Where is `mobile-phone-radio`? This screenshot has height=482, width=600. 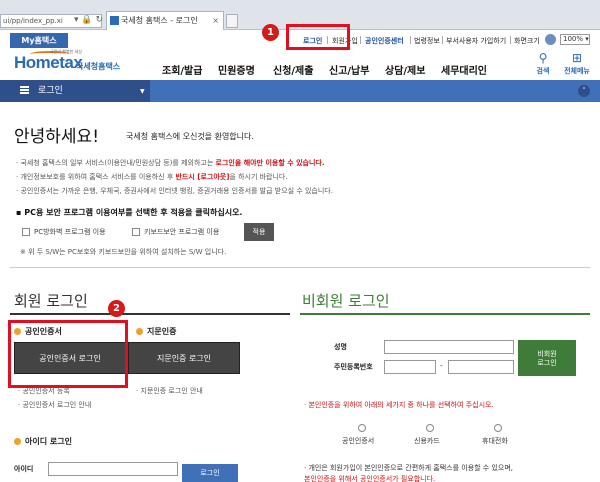 mobile-phone-radio is located at coordinates (498, 428).